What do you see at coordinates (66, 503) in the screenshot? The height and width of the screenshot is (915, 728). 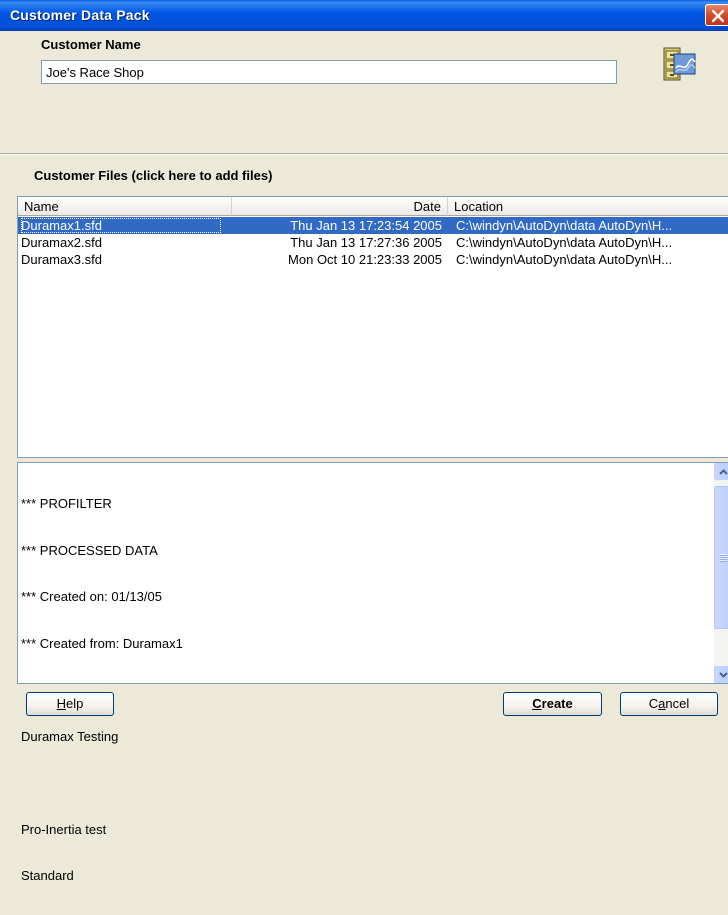 I see `notes-line: *** PROFILTER` at bounding box center [66, 503].